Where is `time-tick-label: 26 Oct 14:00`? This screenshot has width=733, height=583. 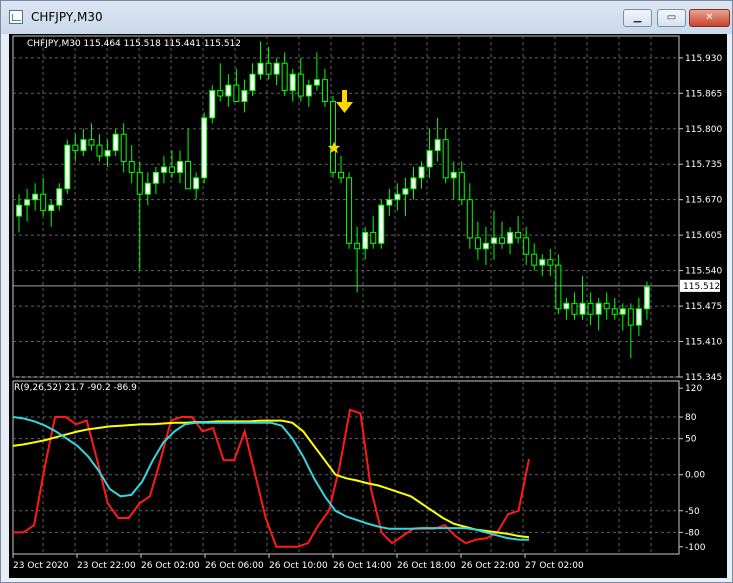 time-tick-label: 26 Oct 14:00 is located at coordinates (362, 566).